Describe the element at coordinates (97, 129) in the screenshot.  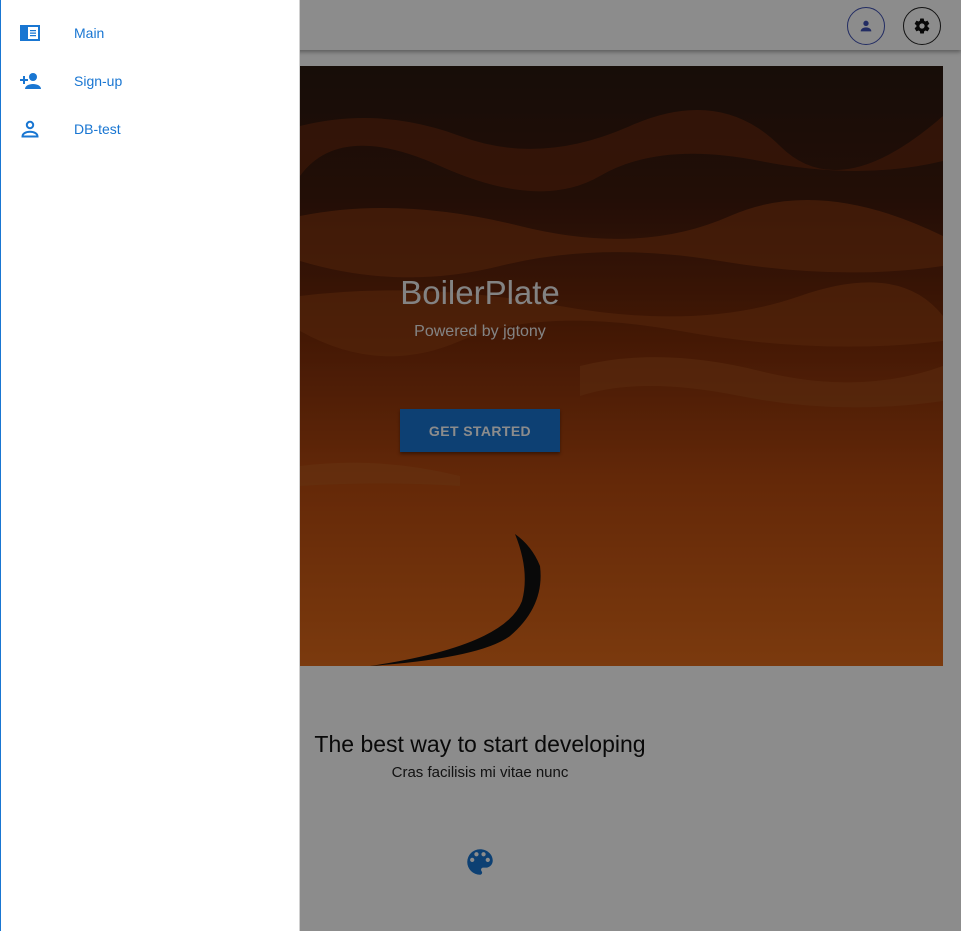
I see `nav-item-label: DB-test` at that location.